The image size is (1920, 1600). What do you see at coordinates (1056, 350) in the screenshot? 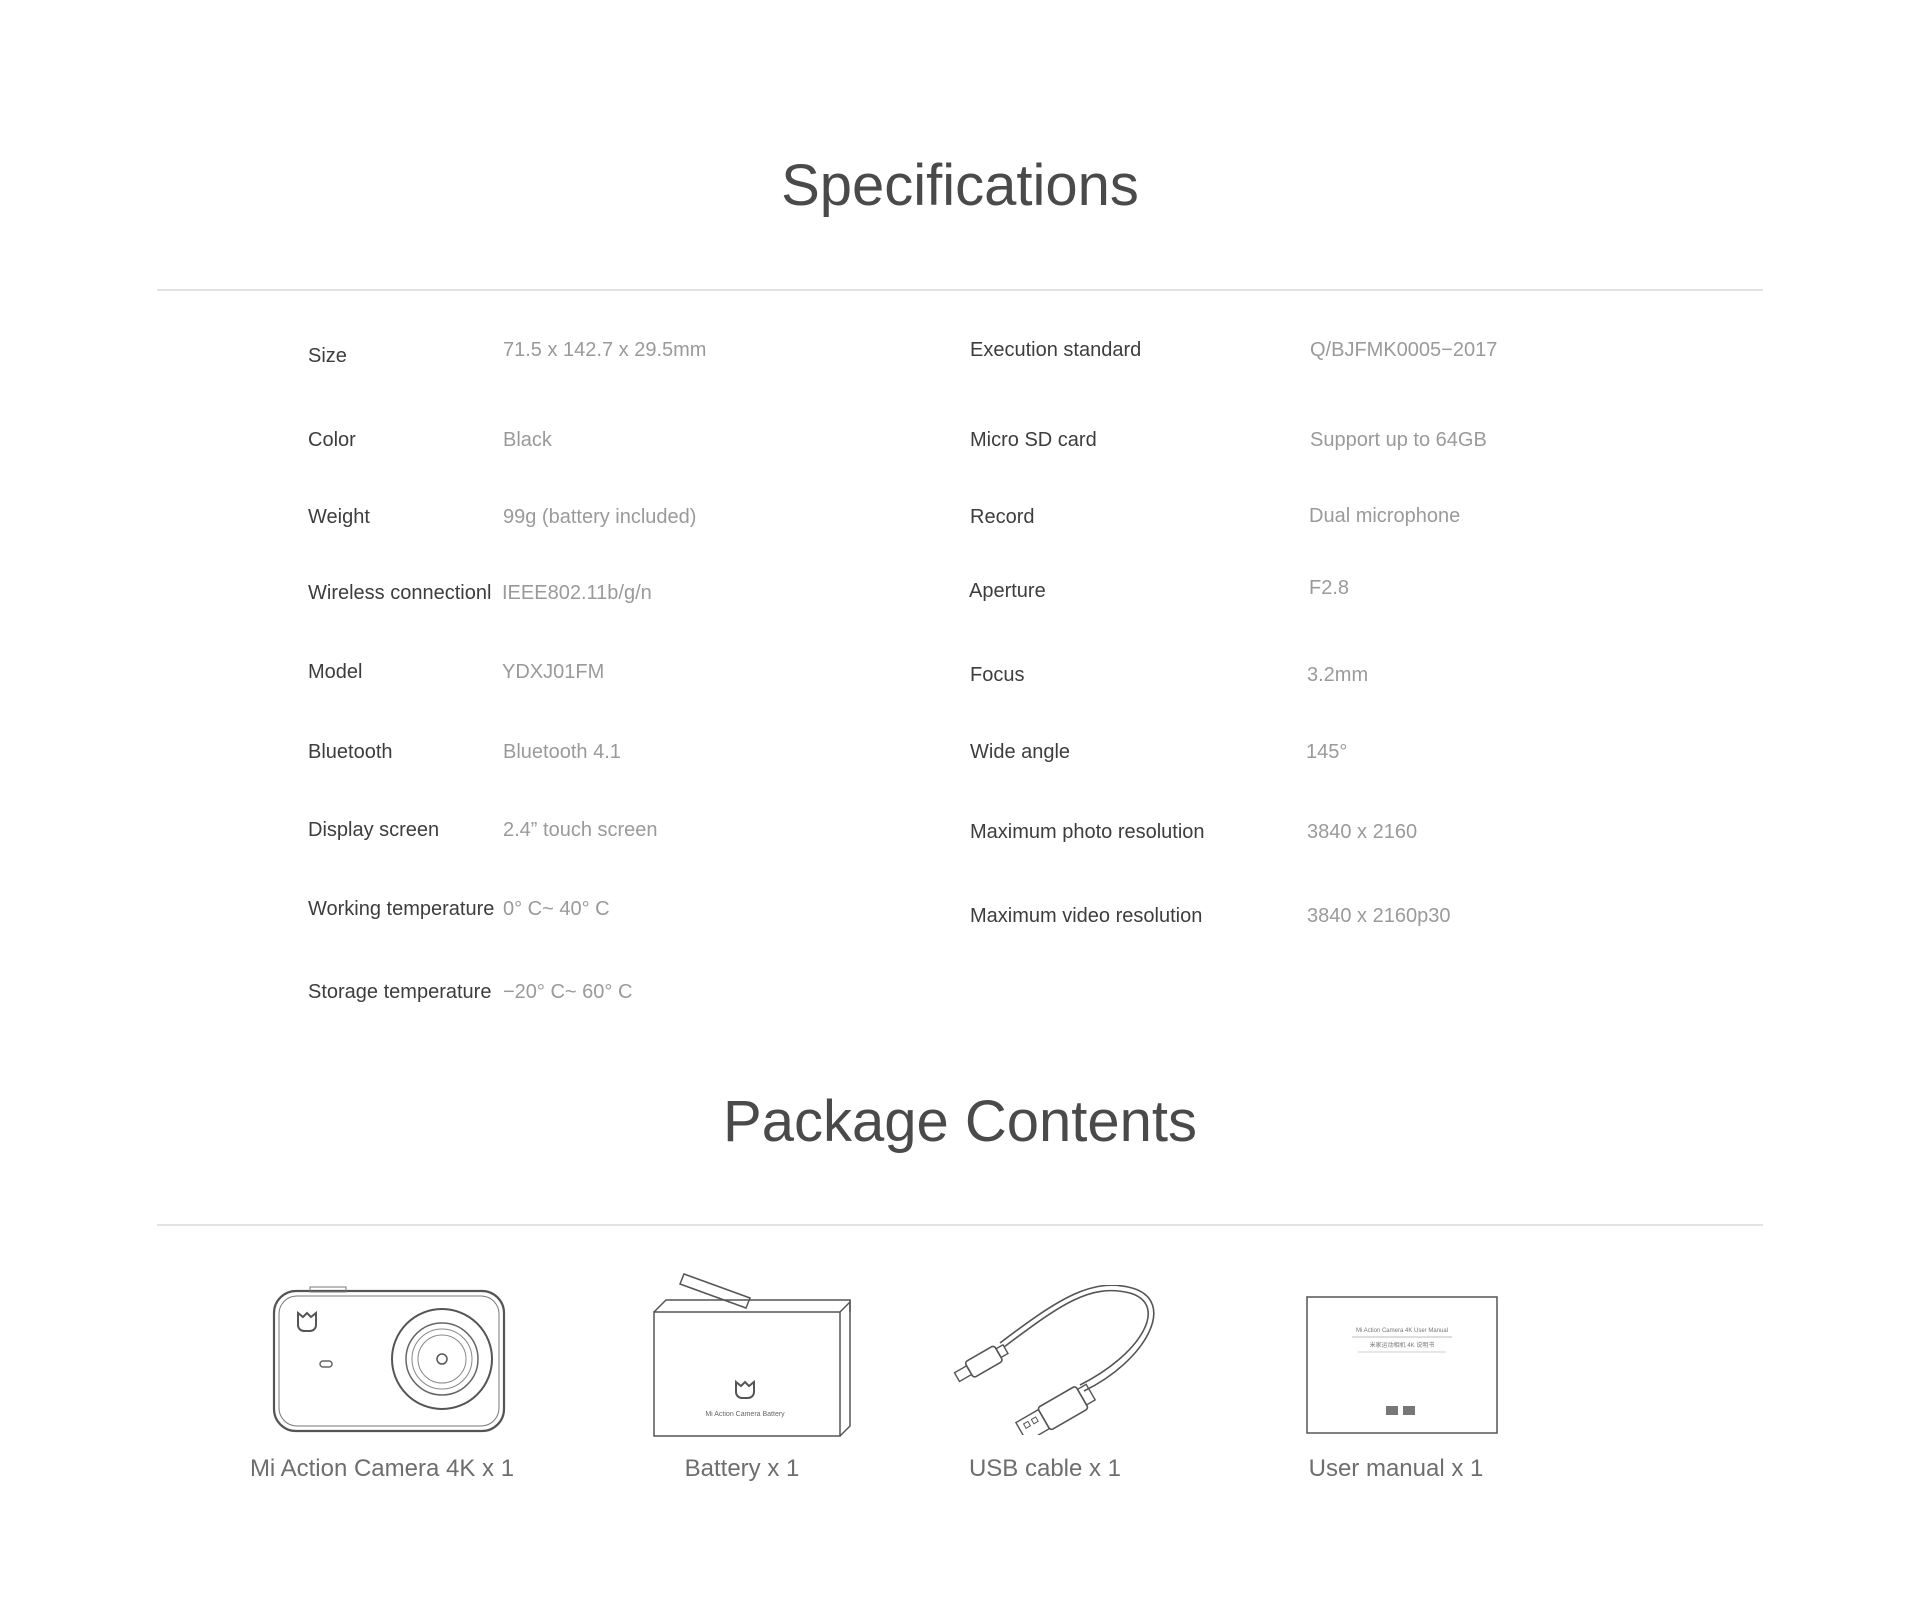
I see `spec-label-execution-standard: Execution standard` at bounding box center [1056, 350].